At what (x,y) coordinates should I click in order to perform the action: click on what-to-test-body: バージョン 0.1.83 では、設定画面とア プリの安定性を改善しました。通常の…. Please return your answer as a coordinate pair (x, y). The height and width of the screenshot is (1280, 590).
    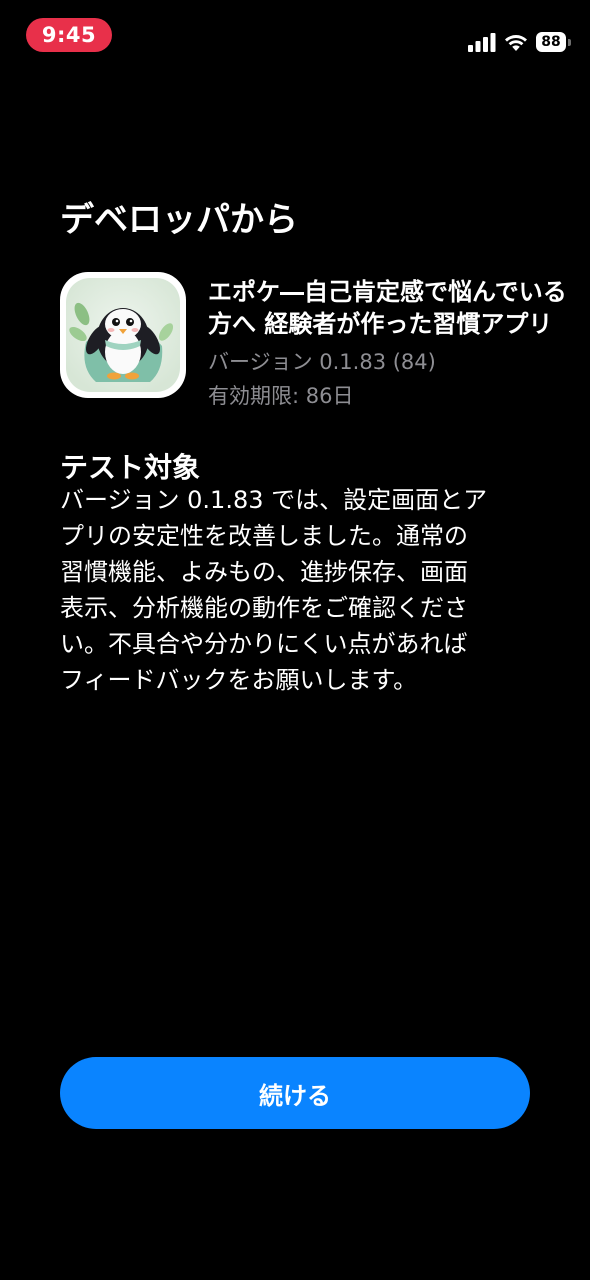
    Looking at the image, I should click on (280, 590).